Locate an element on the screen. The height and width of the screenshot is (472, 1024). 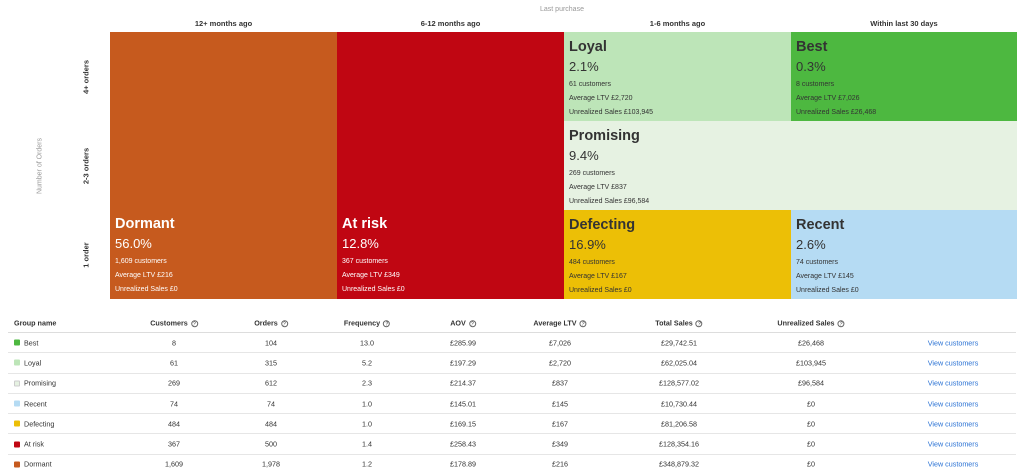
group-name: Loyal is located at coordinates (33, 363).